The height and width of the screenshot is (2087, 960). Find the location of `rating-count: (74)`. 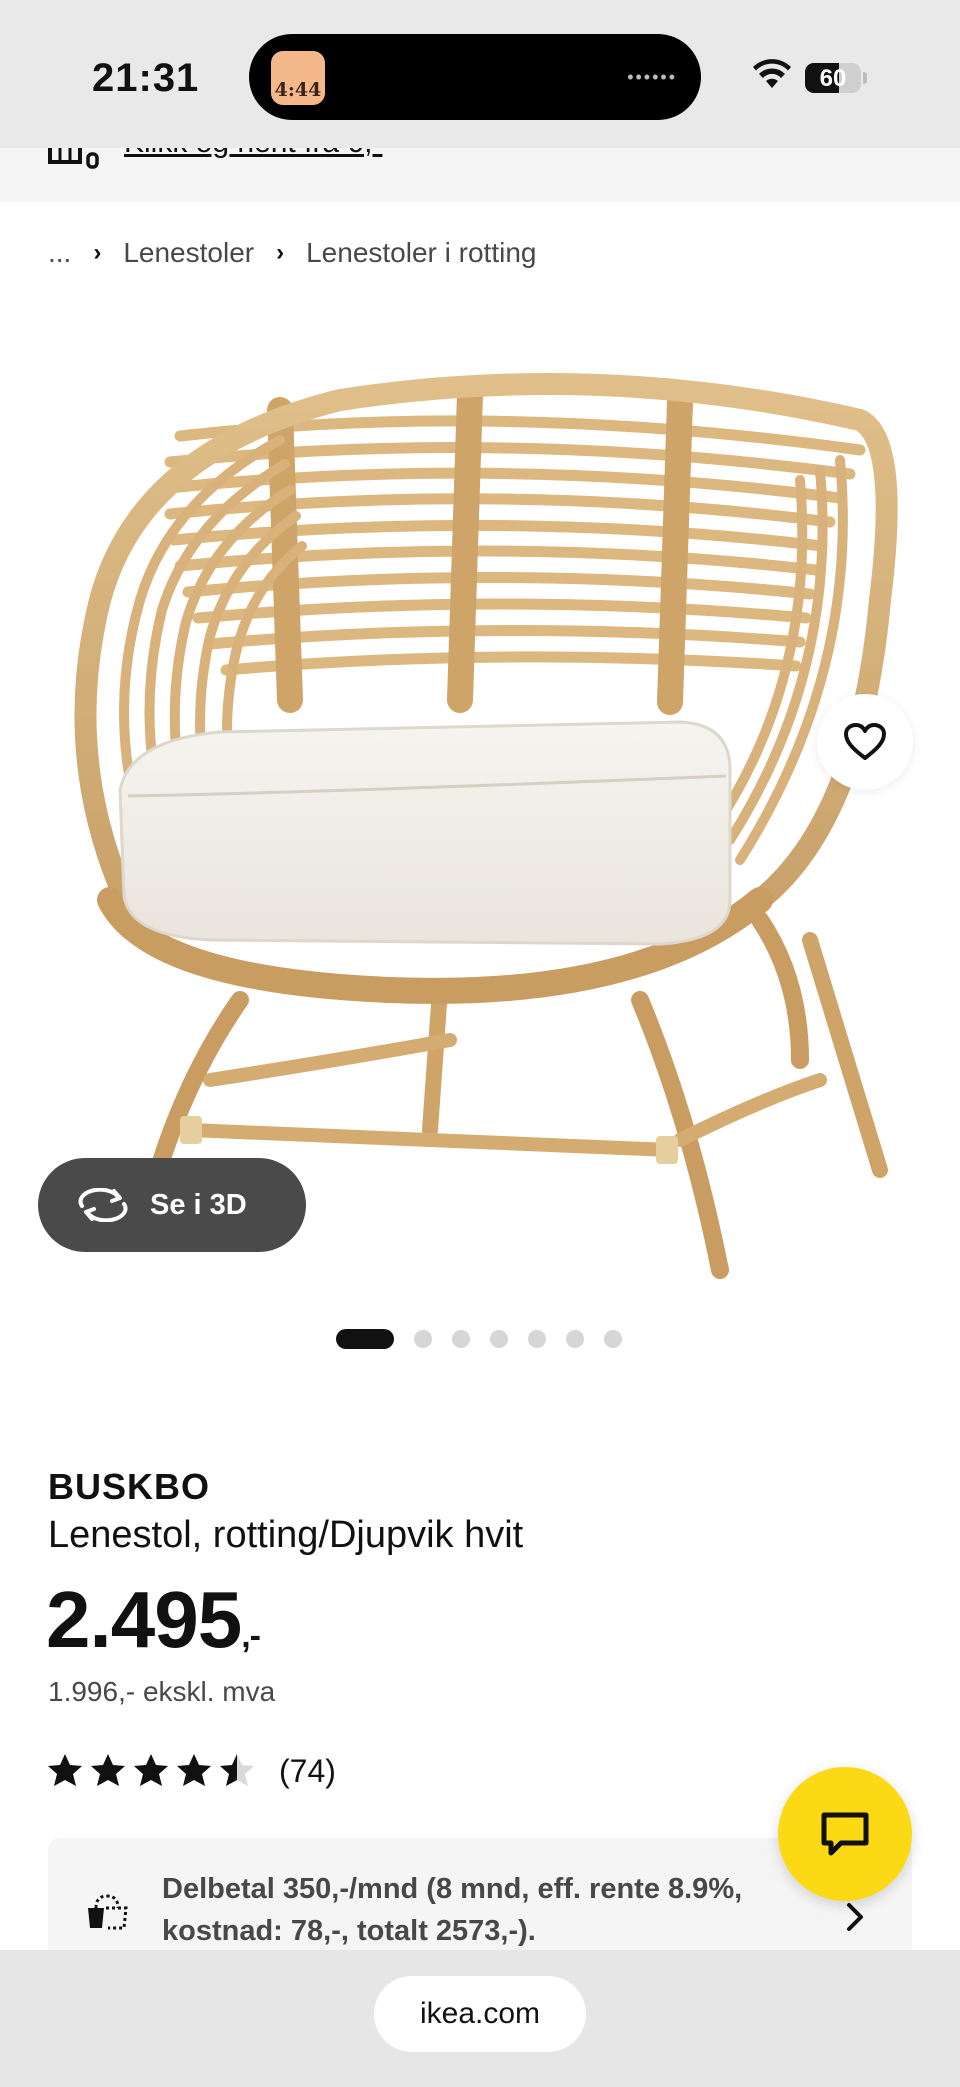

rating-count: (74) is located at coordinates (307, 1770).